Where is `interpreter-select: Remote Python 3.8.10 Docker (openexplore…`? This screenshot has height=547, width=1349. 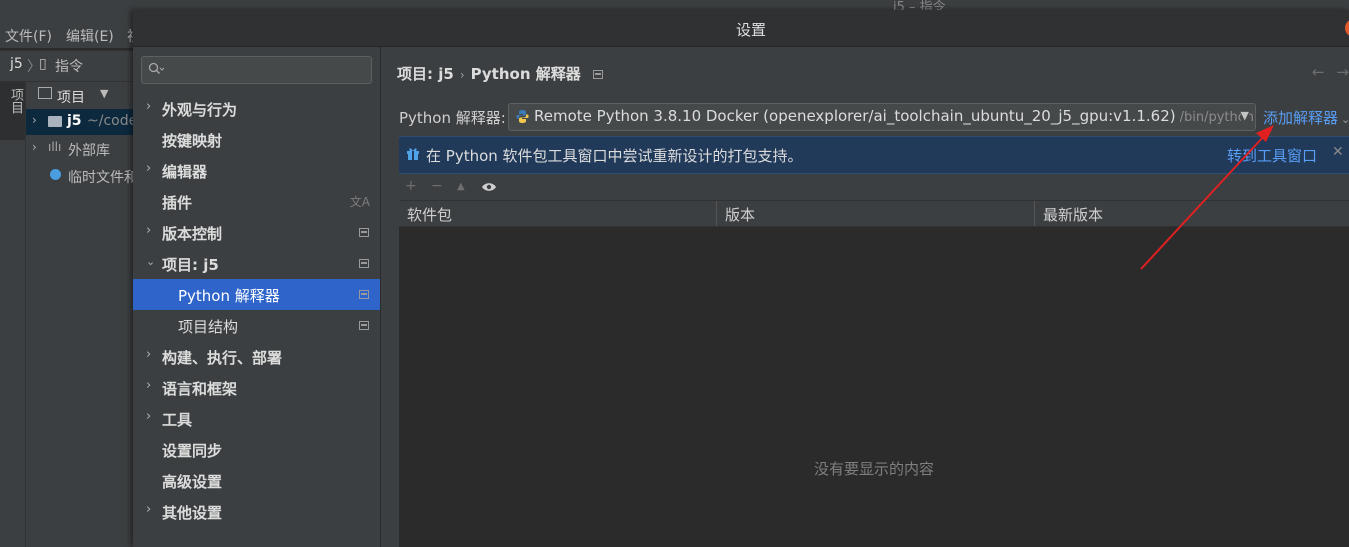 interpreter-select: Remote Python 3.8.10 Docker (openexplore… is located at coordinates (882, 117).